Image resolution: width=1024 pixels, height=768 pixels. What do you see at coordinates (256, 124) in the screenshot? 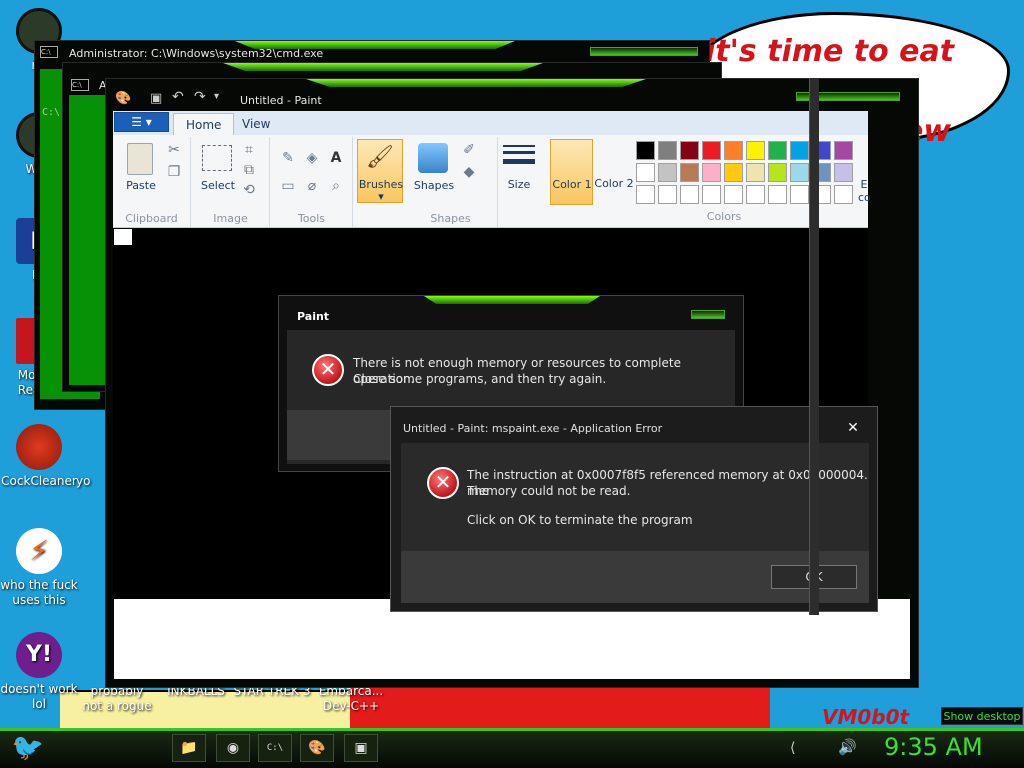
I see `tab-view: View` at bounding box center [256, 124].